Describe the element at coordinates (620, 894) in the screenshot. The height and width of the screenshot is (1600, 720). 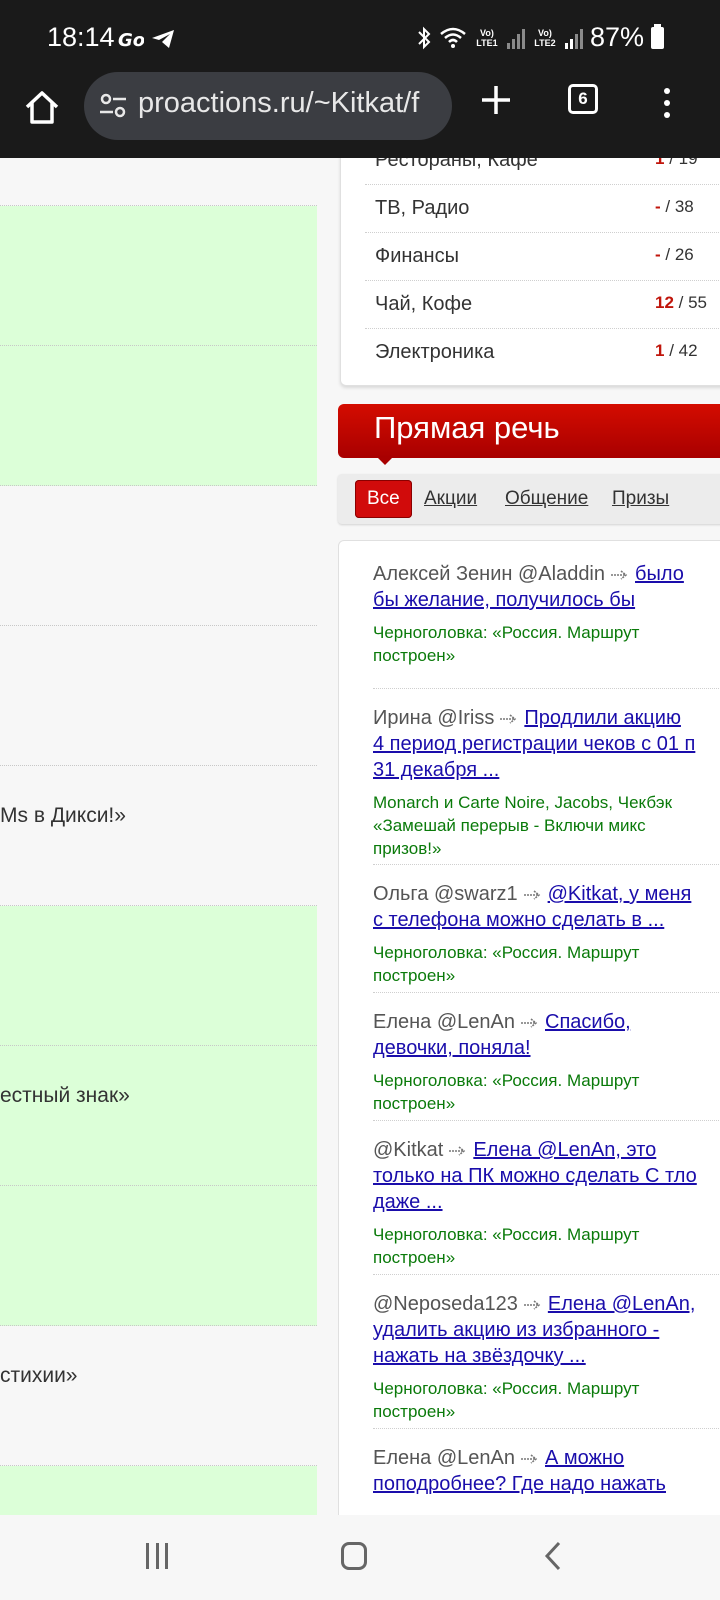
I see `post-link: @Kitkat, у меня` at that location.